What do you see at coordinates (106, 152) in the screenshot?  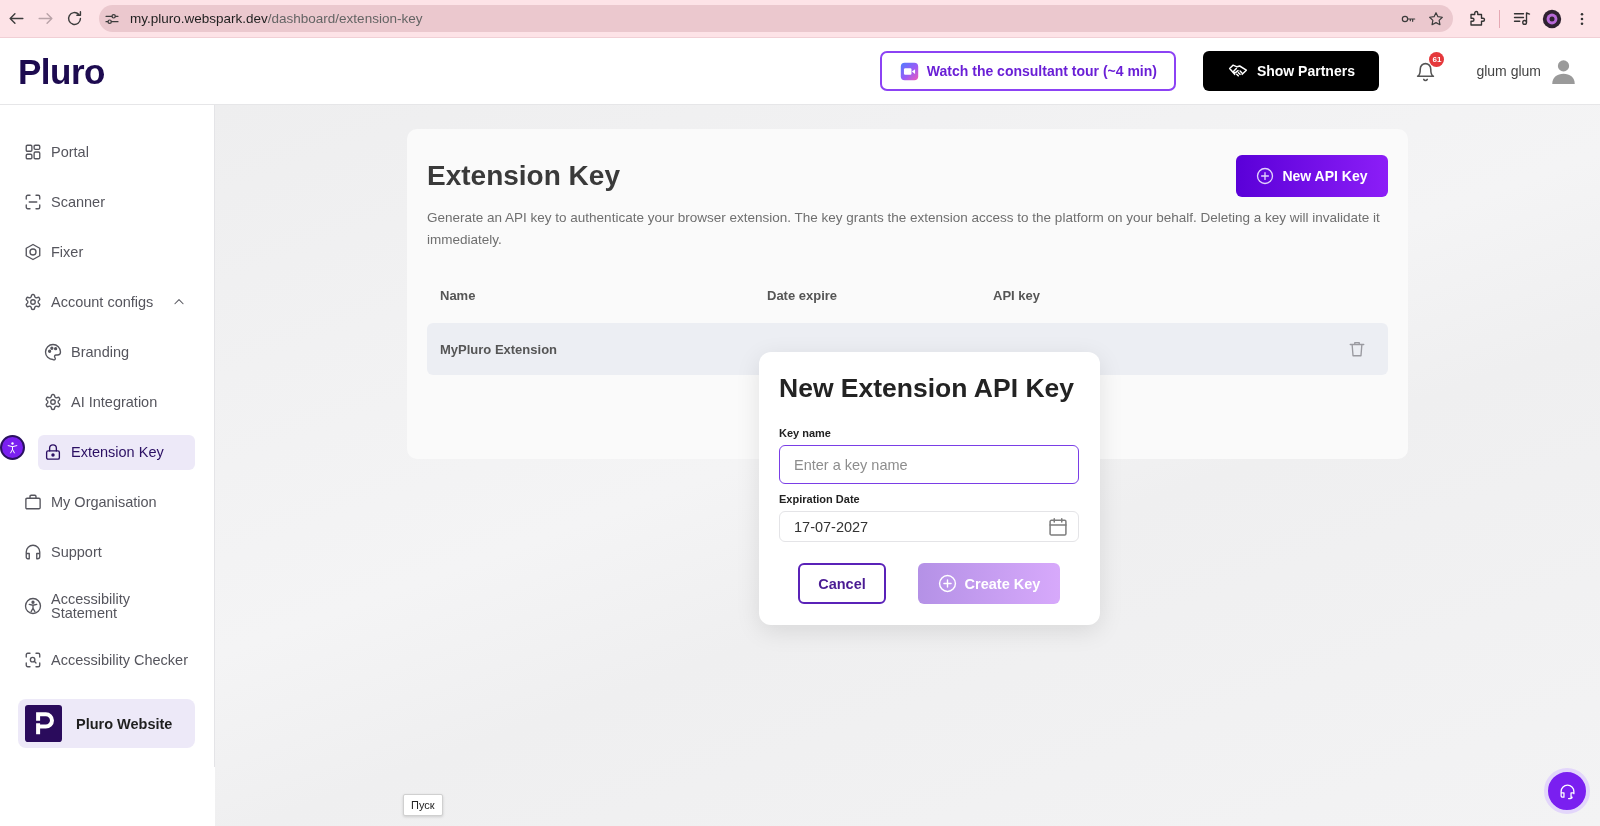 I see `sidebar-item: Portal` at bounding box center [106, 152].